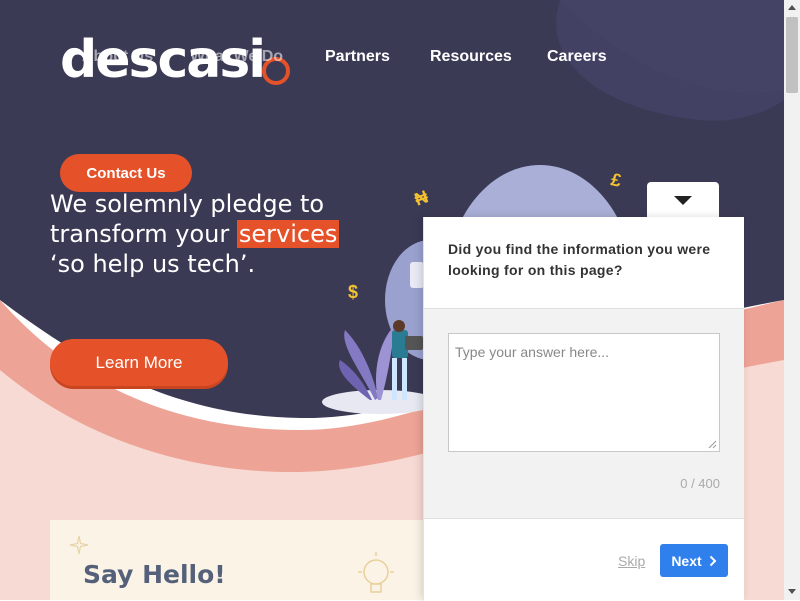 This screenshot has width=800, height=601. I want to click on learn-more-label: Learn More, so click(139, 362).